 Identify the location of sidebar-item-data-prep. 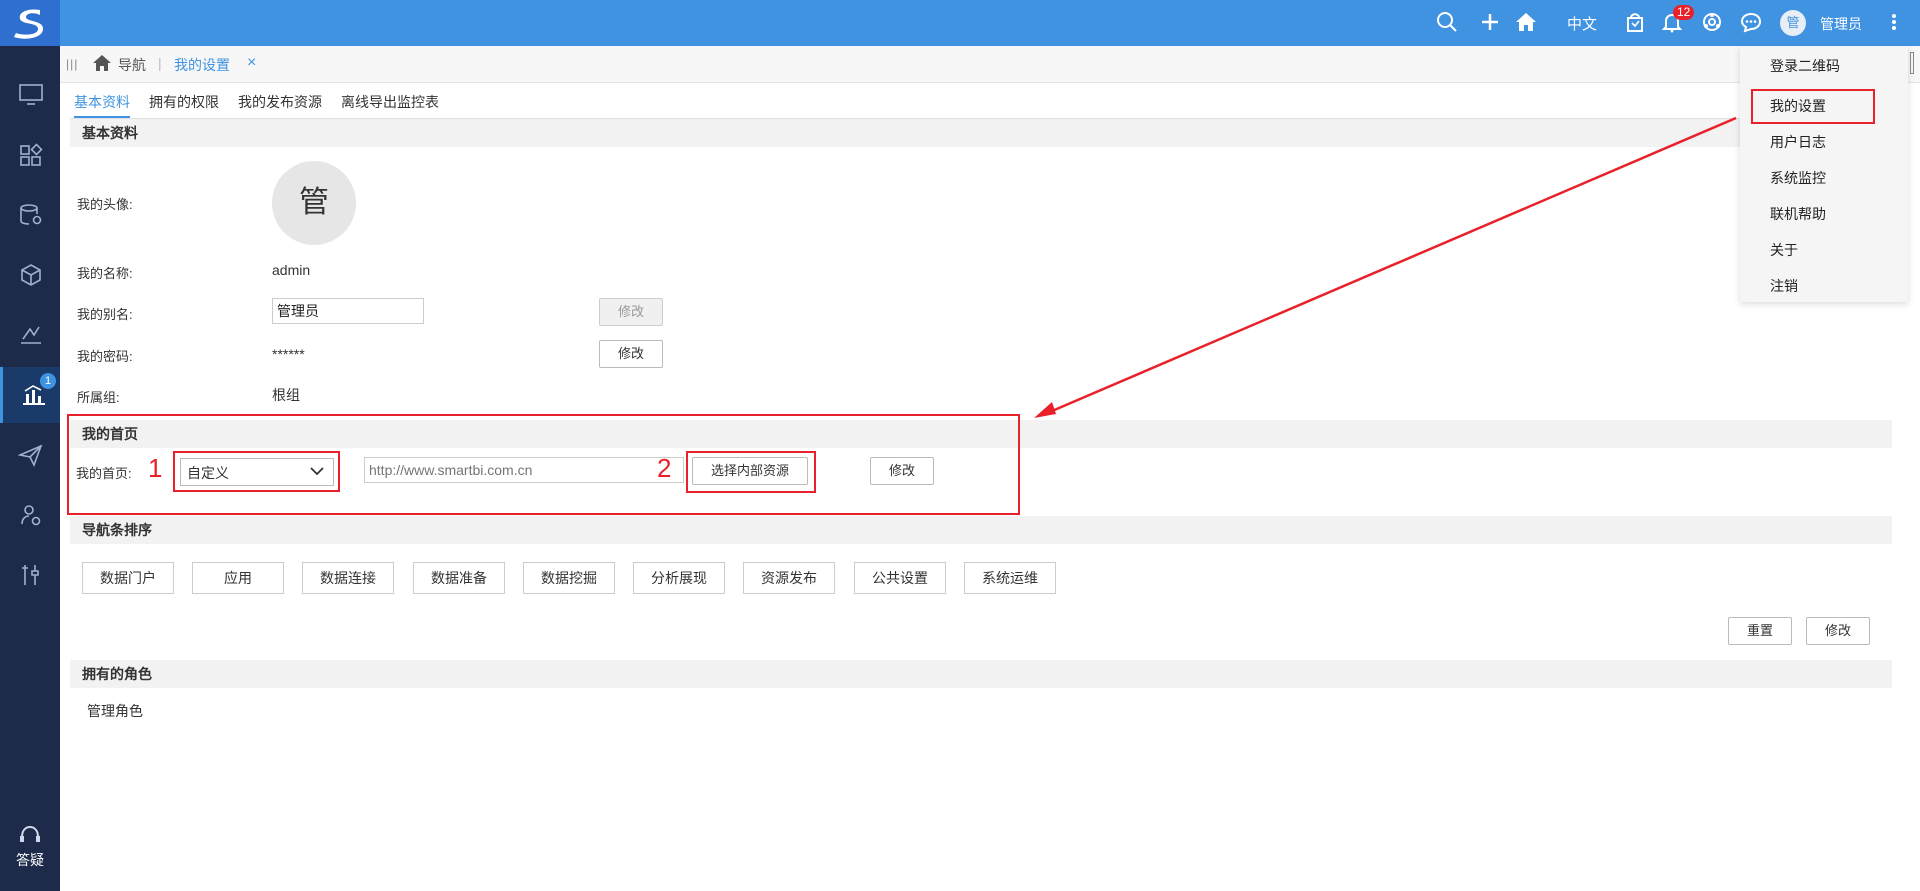
(30, 275).